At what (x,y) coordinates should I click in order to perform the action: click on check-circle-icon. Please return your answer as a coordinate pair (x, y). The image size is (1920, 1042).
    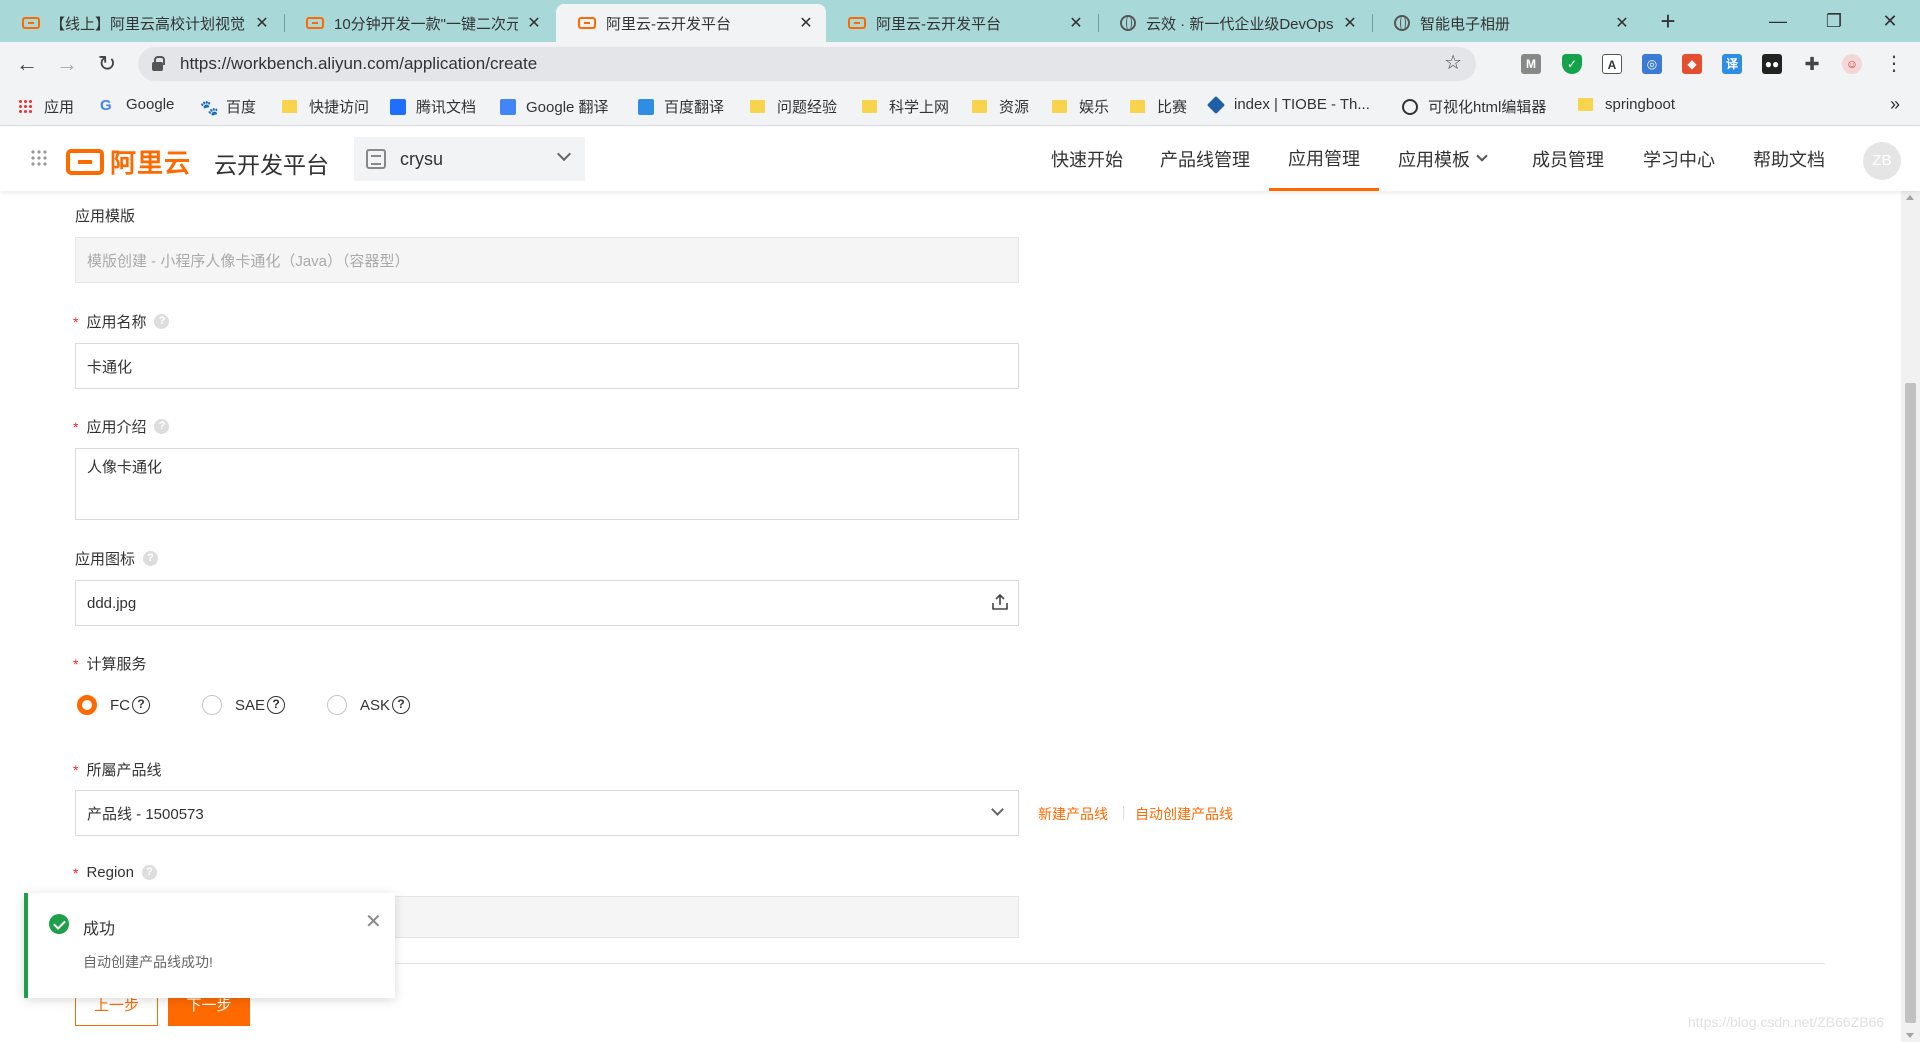
    Looking at the image, I should click on (59, 924).